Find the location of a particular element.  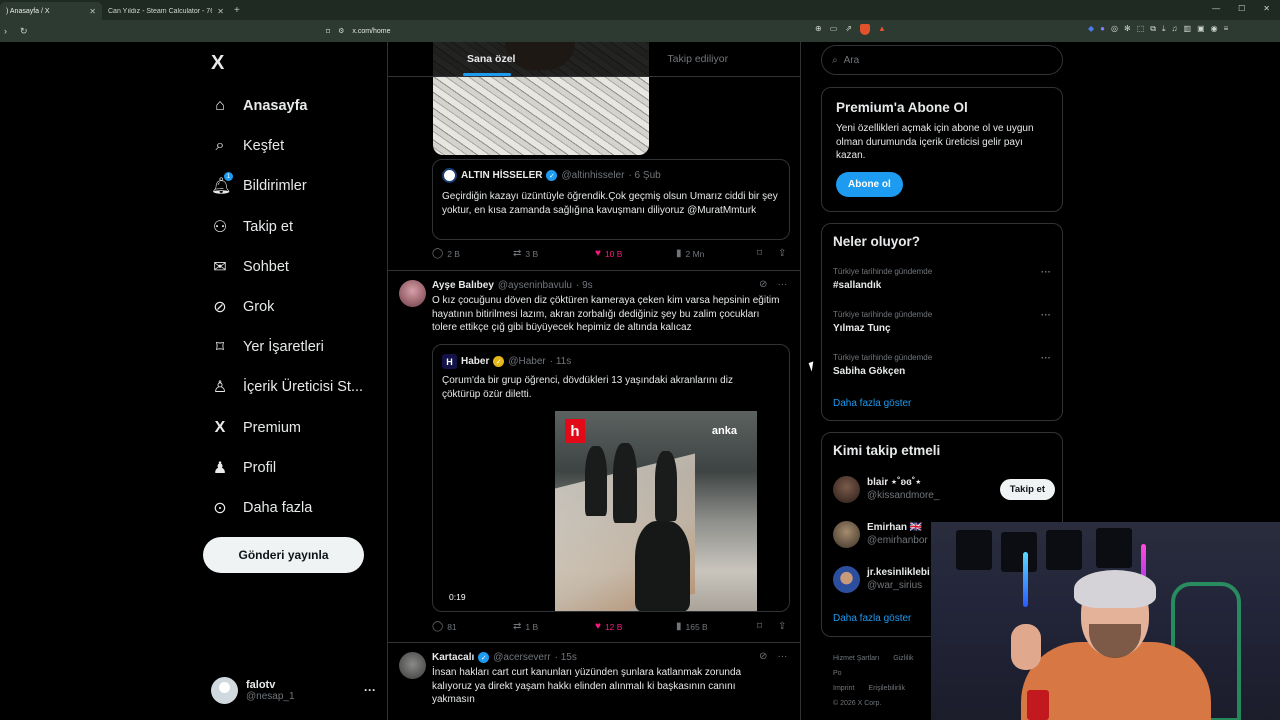

extension-icon: ▲ is located at coordinates (882, 29).